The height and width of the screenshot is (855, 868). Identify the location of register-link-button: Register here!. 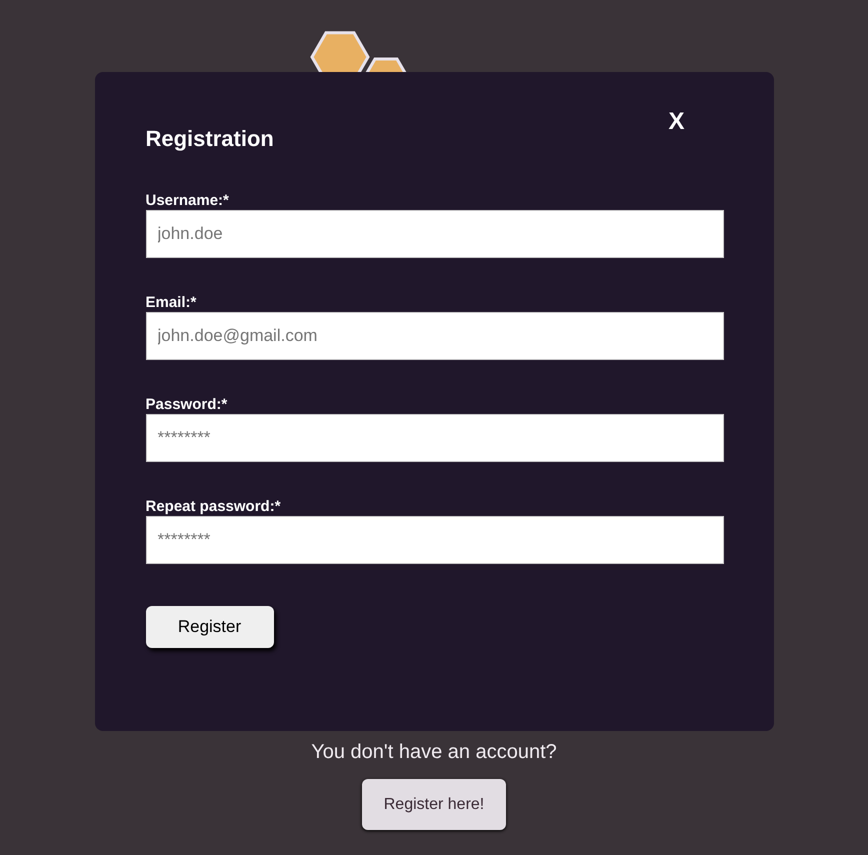
(434, 804).